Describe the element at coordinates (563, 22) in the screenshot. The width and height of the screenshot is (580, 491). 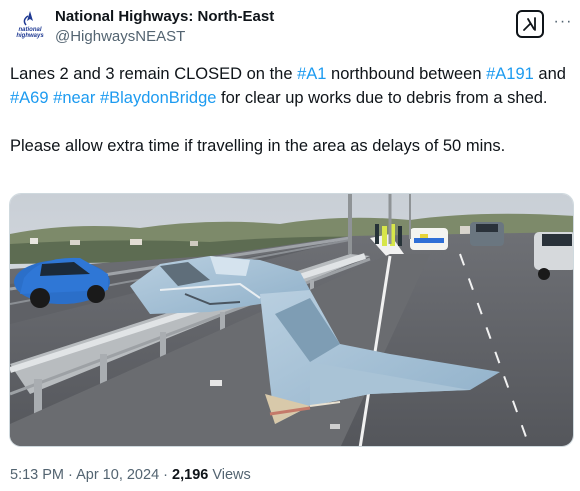
I see `more-options-icon: ···` at that location.